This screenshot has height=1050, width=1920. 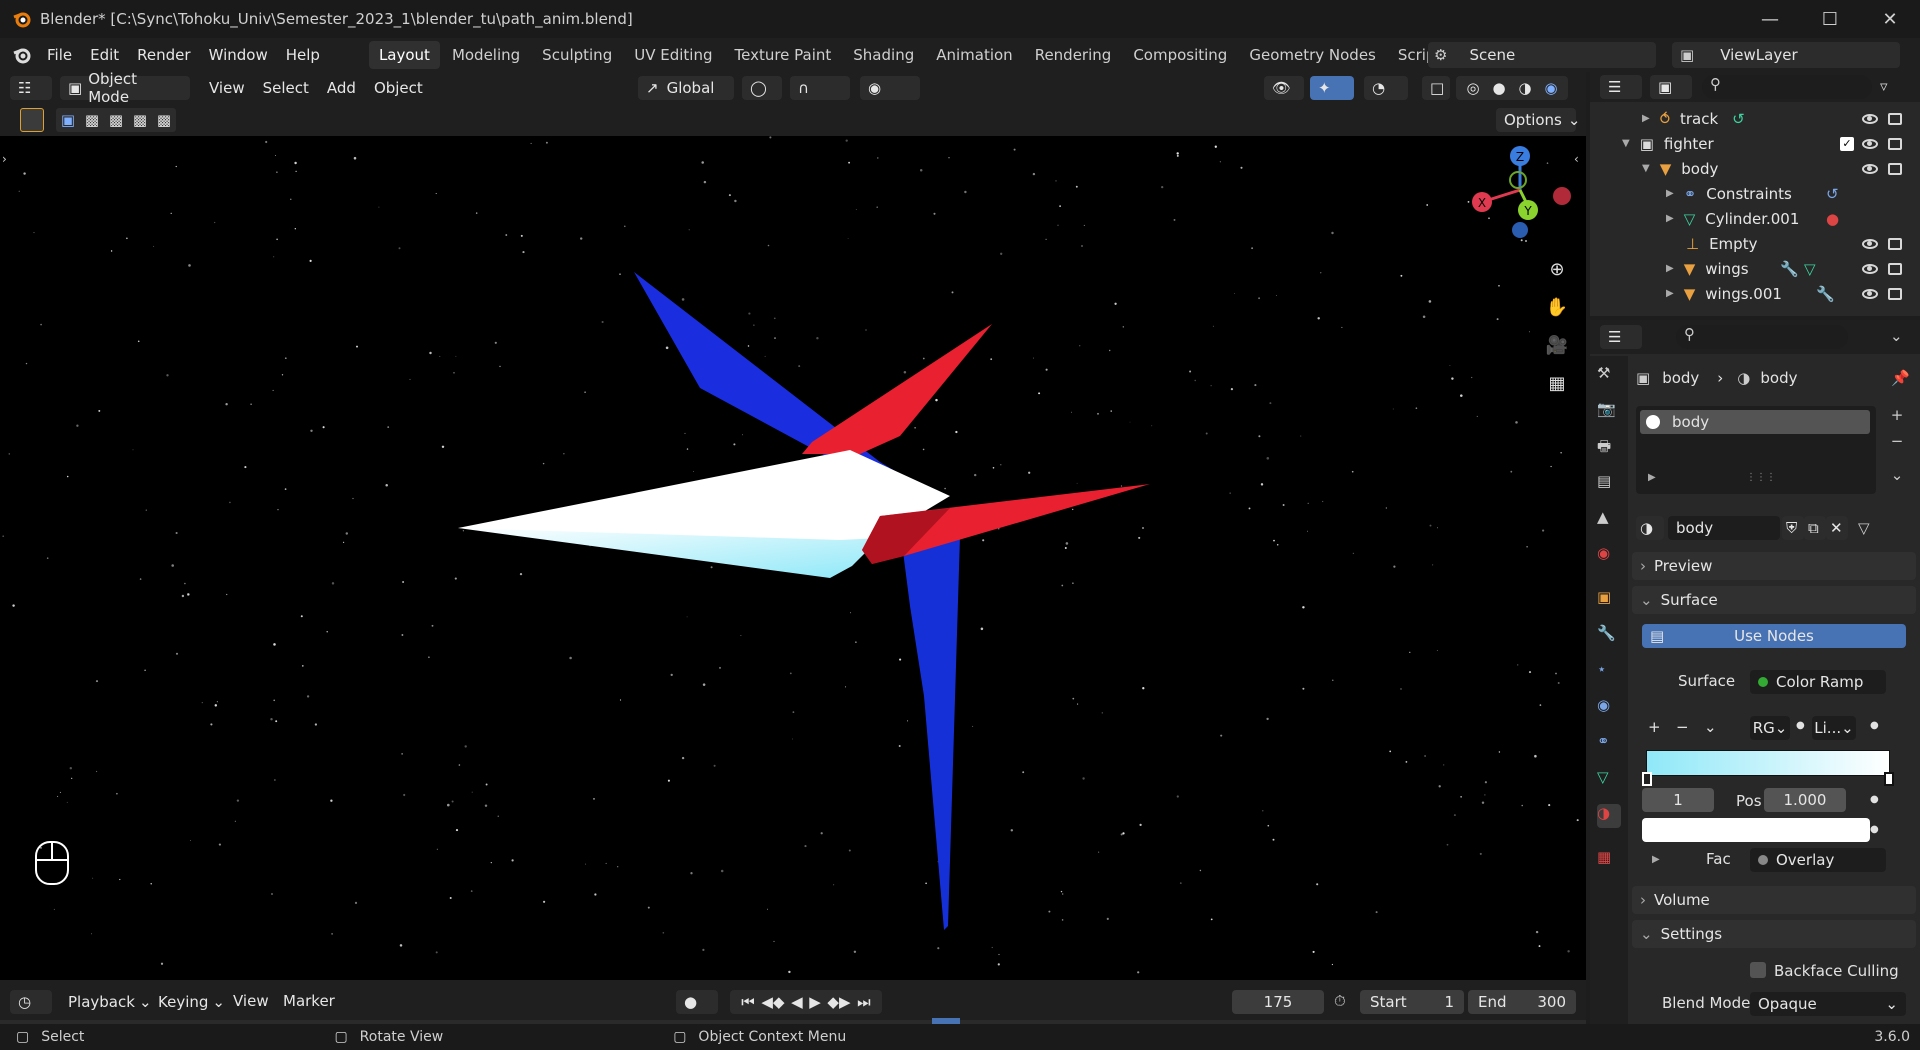 What do you see at coordinates (104, 55) in the screenshot?
I see `menu-edit: Edit` at bounding box center [104, 55].